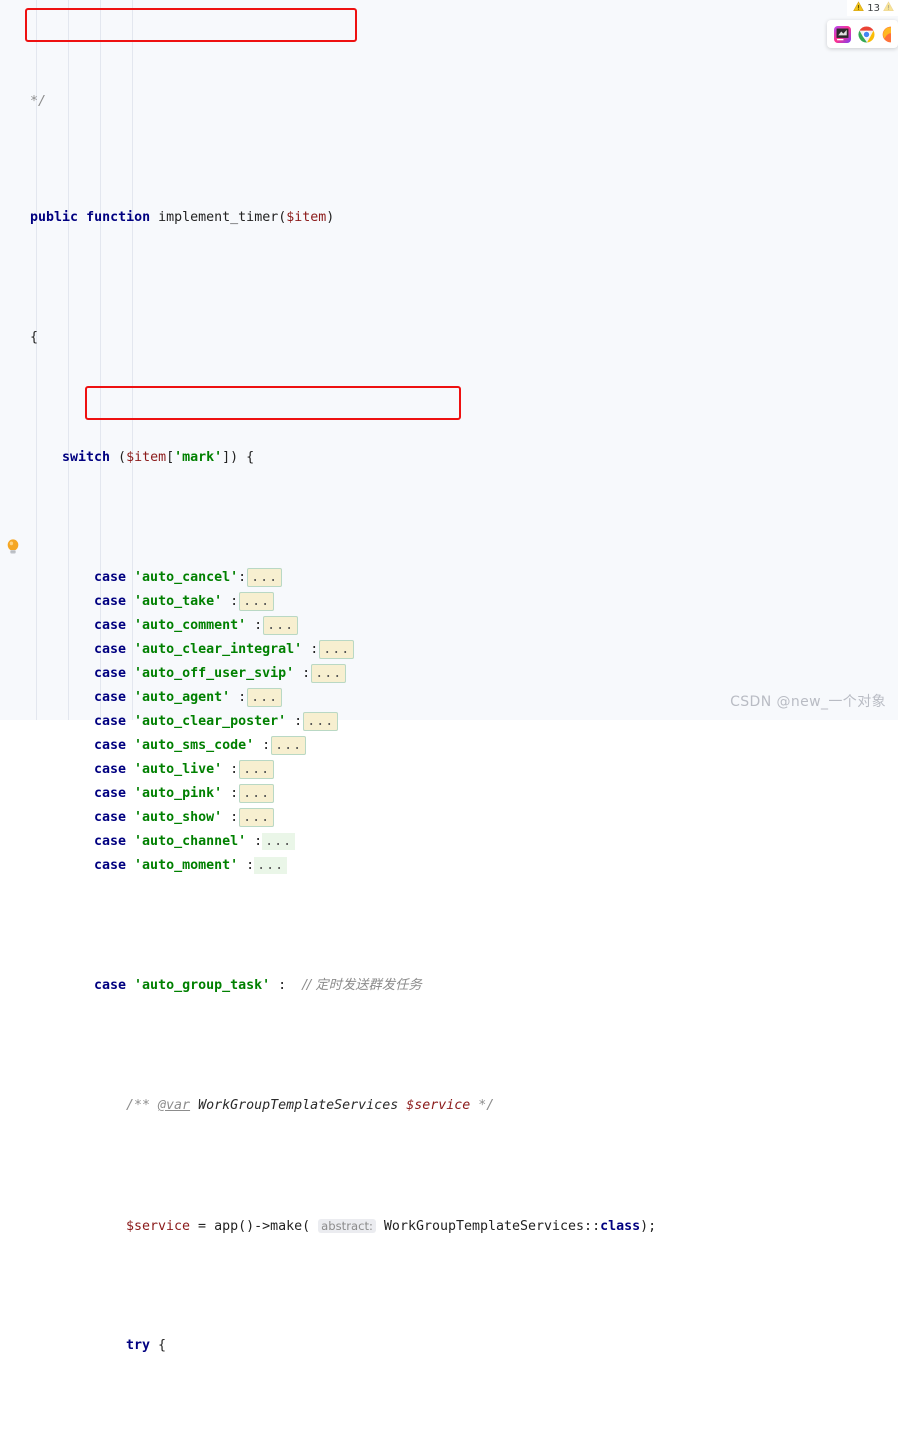  What do you see at coordinates (146, 457) in the screenshot?
I see `switch-variable: $item` at bounding box center [146, 457].